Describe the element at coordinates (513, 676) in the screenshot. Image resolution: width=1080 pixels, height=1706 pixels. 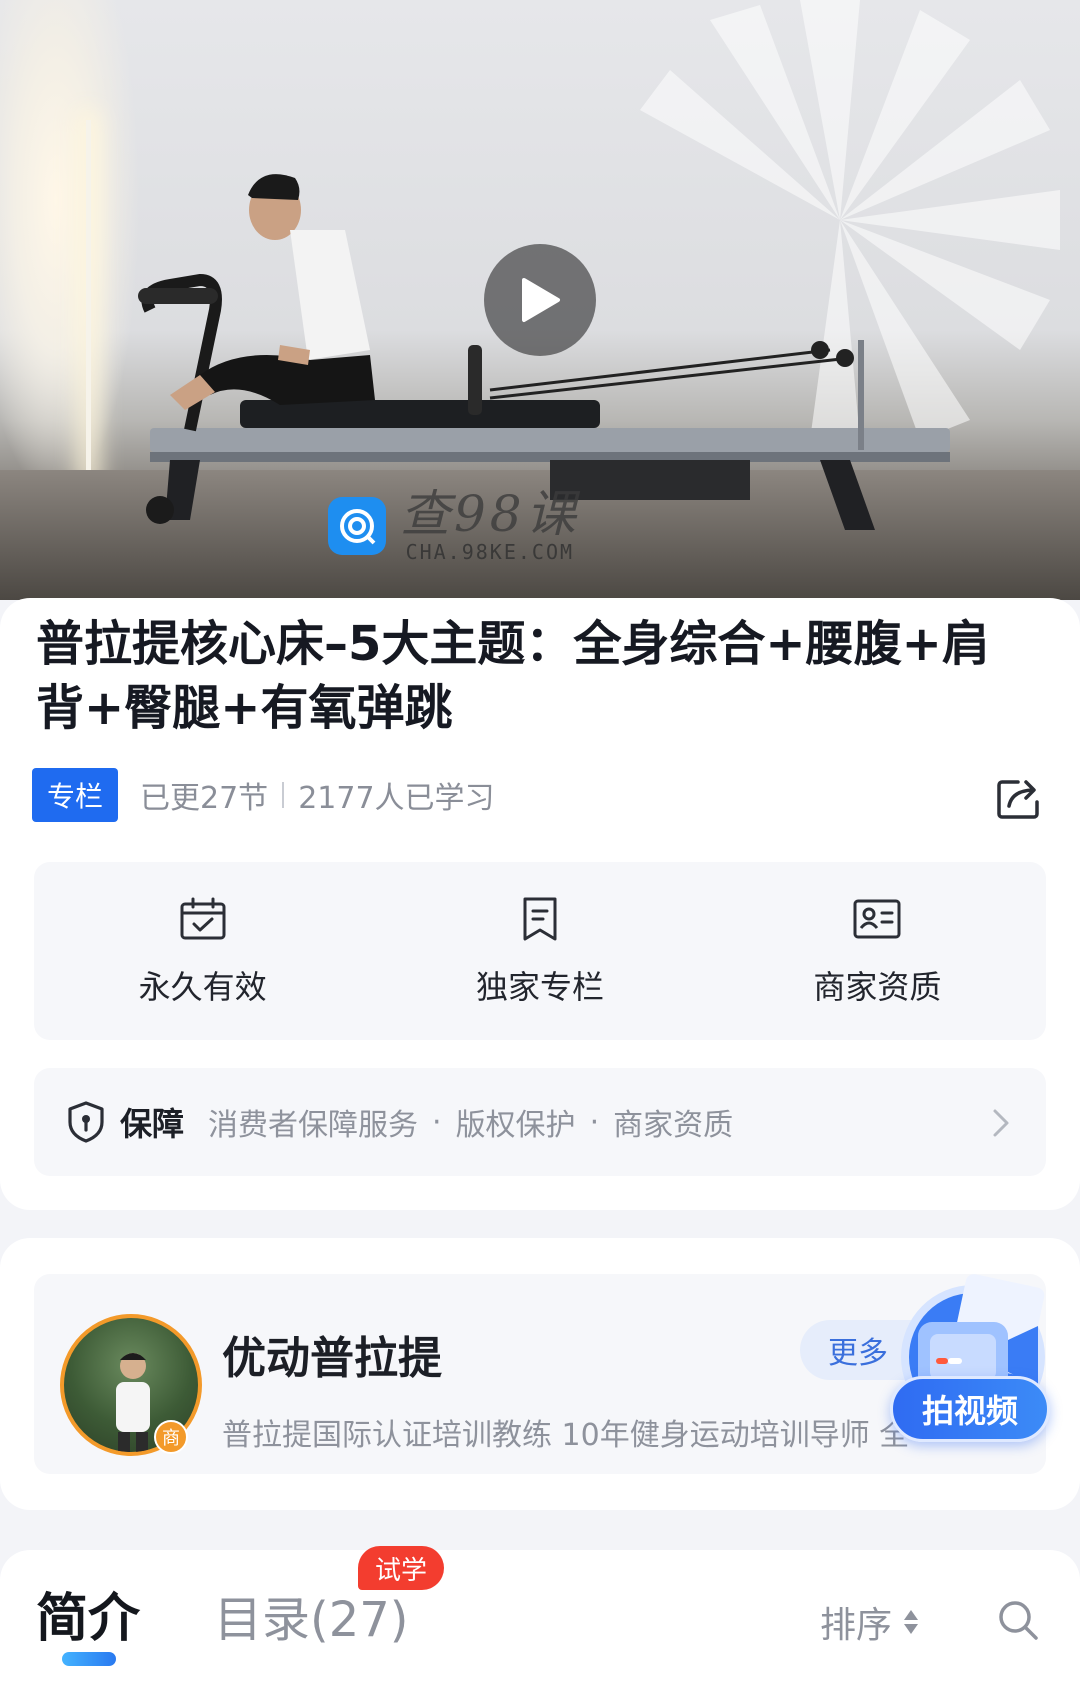
I see `course-title: 普拉提核心床–5大主题：全身综合+腰腹+肩背+臀腿+有氧弹跳` at that location.